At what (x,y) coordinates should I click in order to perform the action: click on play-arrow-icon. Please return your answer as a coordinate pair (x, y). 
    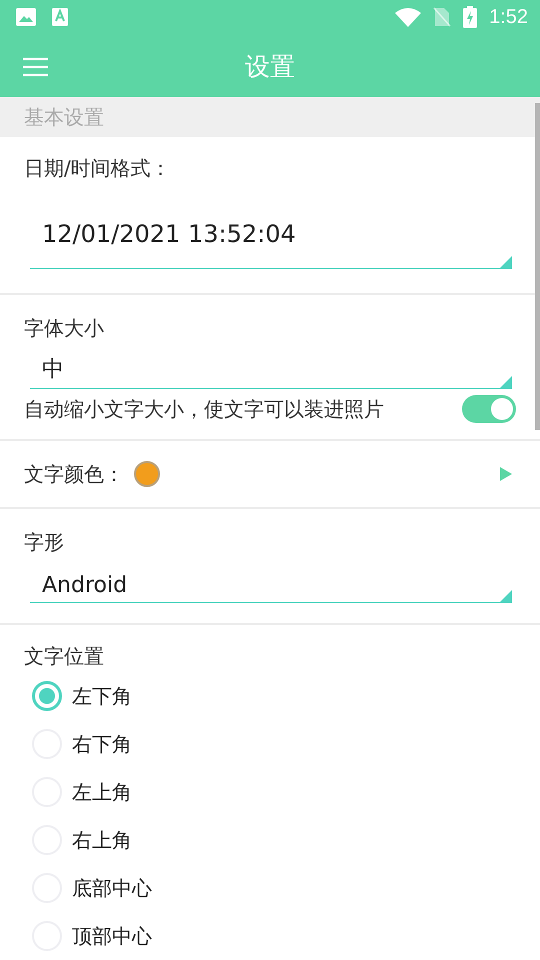
    Looking at the image, I should click on (506, 474).